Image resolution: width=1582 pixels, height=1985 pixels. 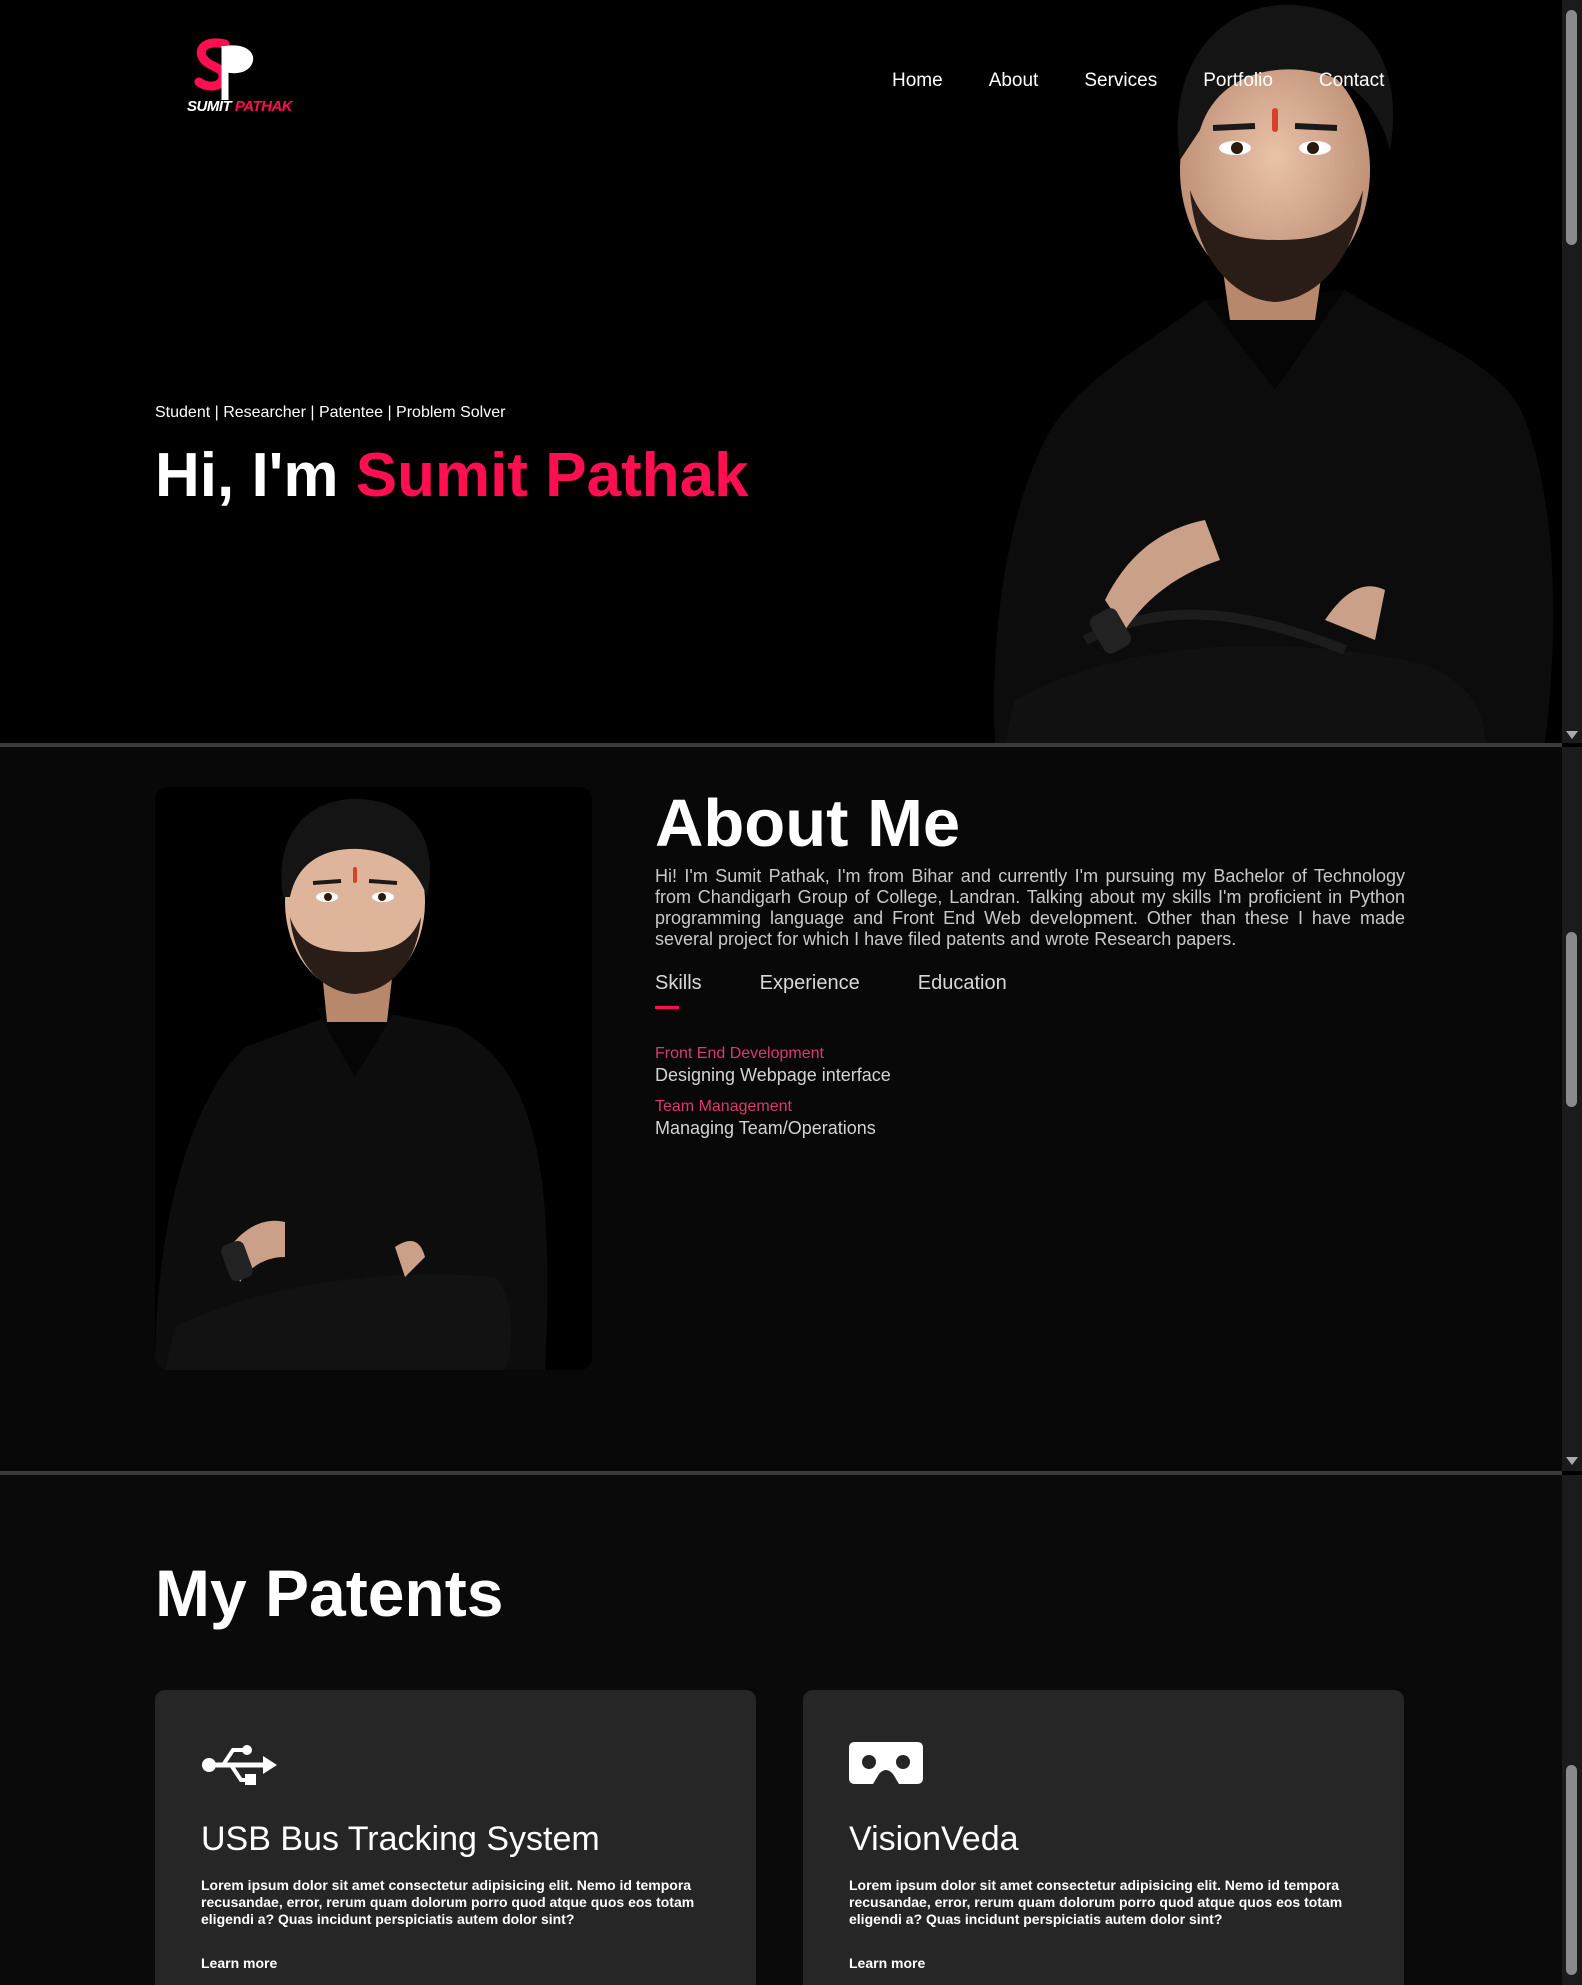 What do you see at coordinates (1572, 1109) in the screenshot?
I see `about-scrollbar` at bounding box center [1572, 1109].